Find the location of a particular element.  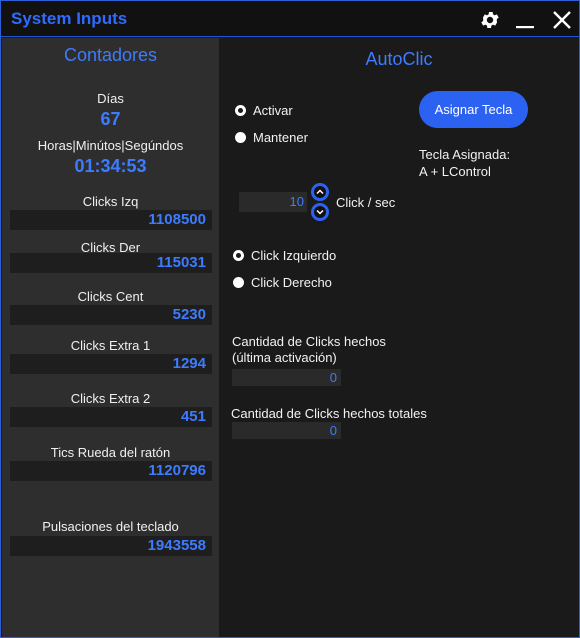

radio-activar: Activar is located at coordinates (264, 110).